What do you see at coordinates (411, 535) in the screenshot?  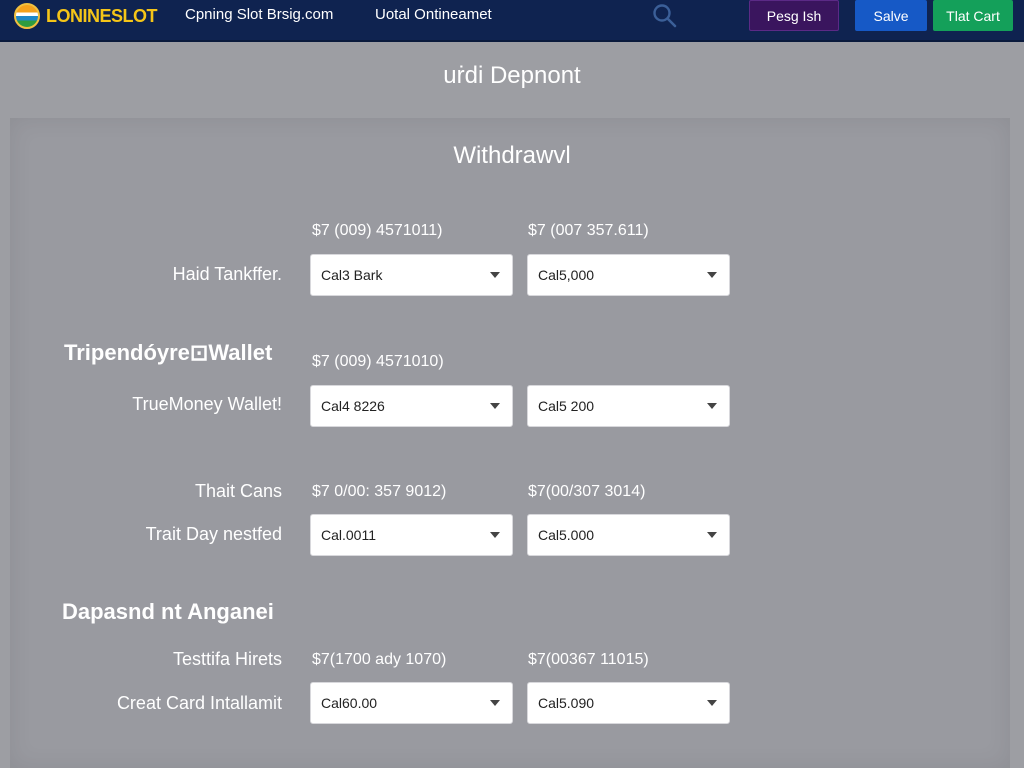 I see `card-select: Cal.0011` at bounding box center [411, 535].